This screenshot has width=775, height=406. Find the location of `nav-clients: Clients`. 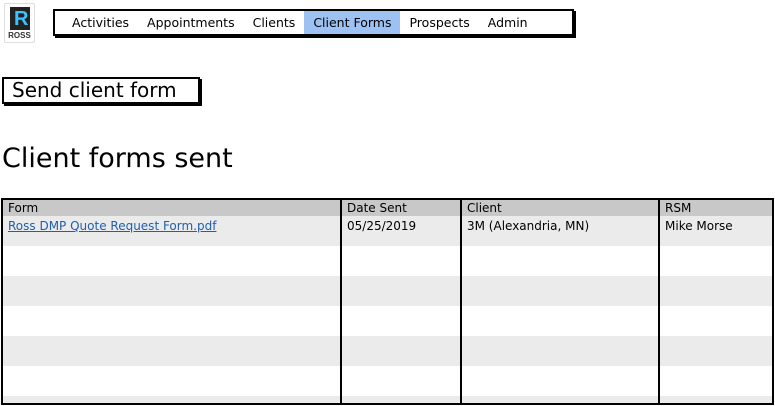

nav-clients: Clients is located at coordinates (274, 22).